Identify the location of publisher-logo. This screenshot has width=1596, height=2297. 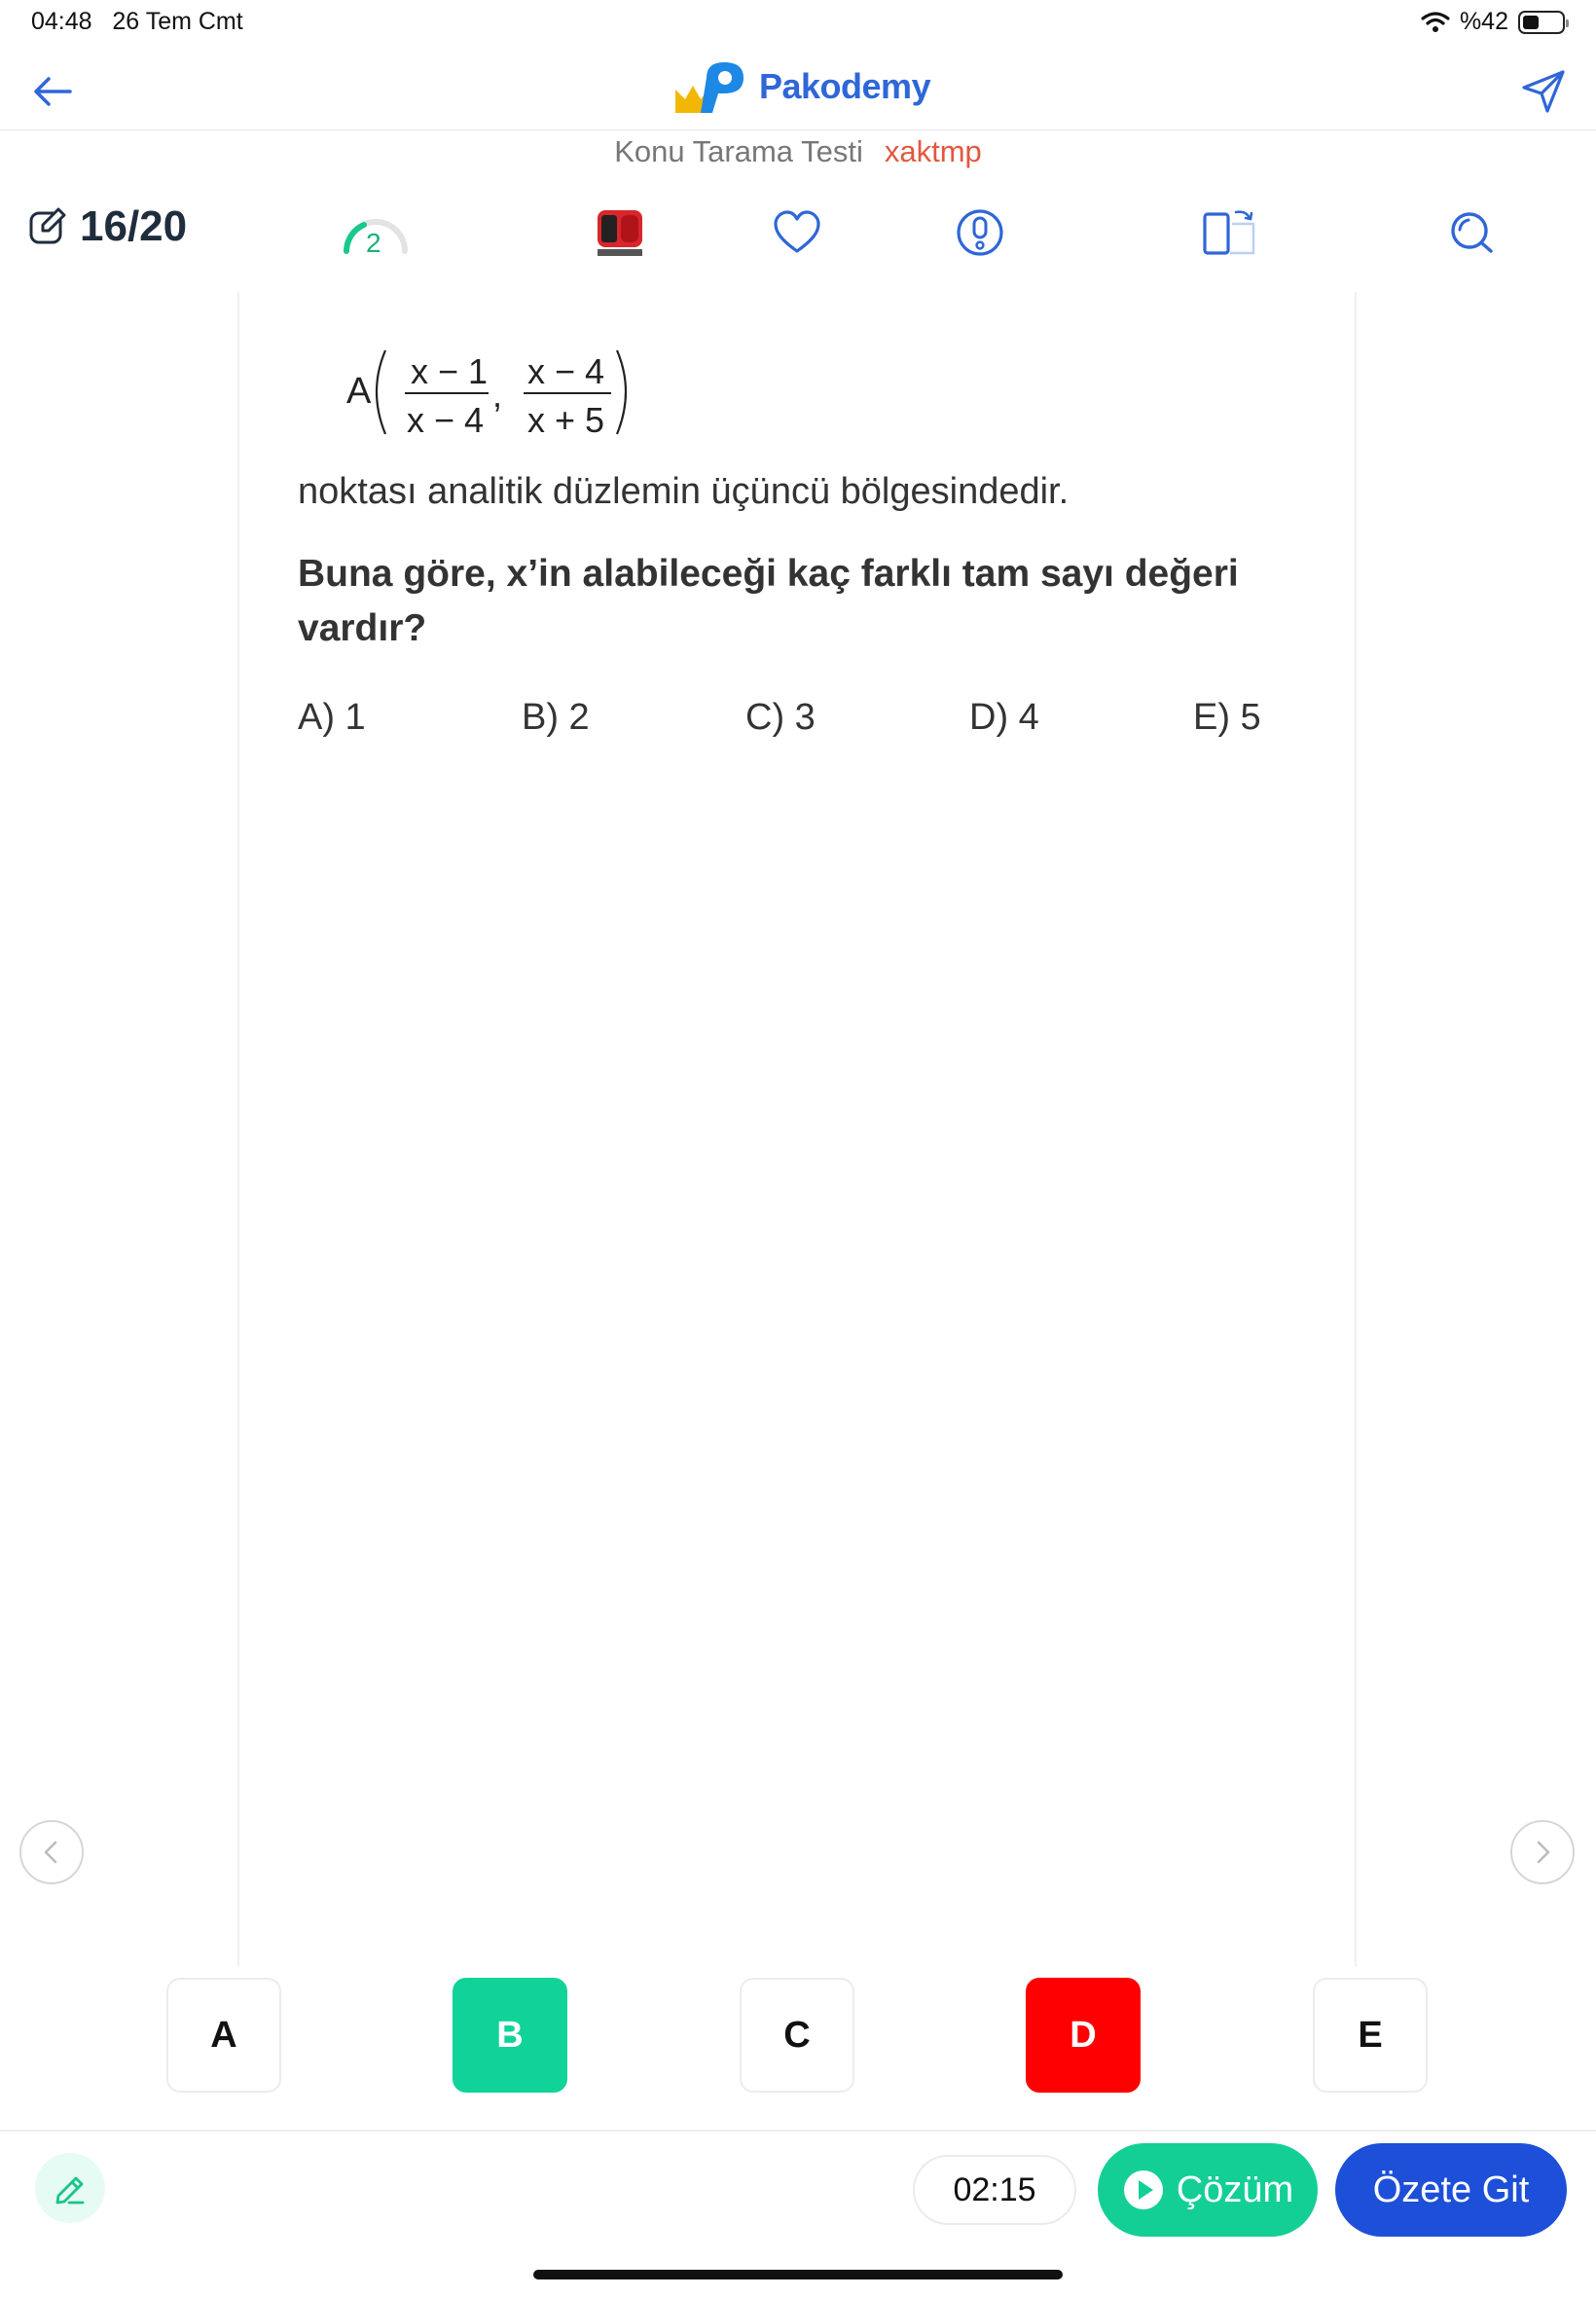
(620, 232).